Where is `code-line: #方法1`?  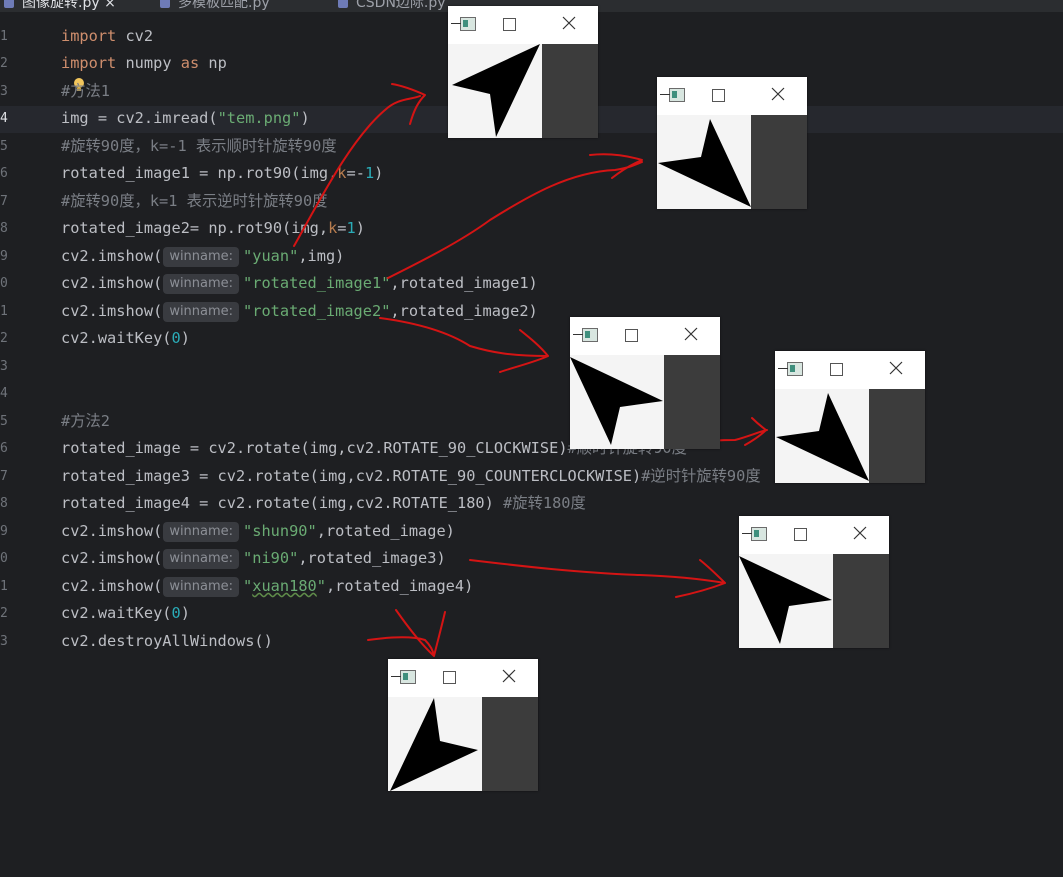 code-line: #方法1 is located at coordinates (85, 91).